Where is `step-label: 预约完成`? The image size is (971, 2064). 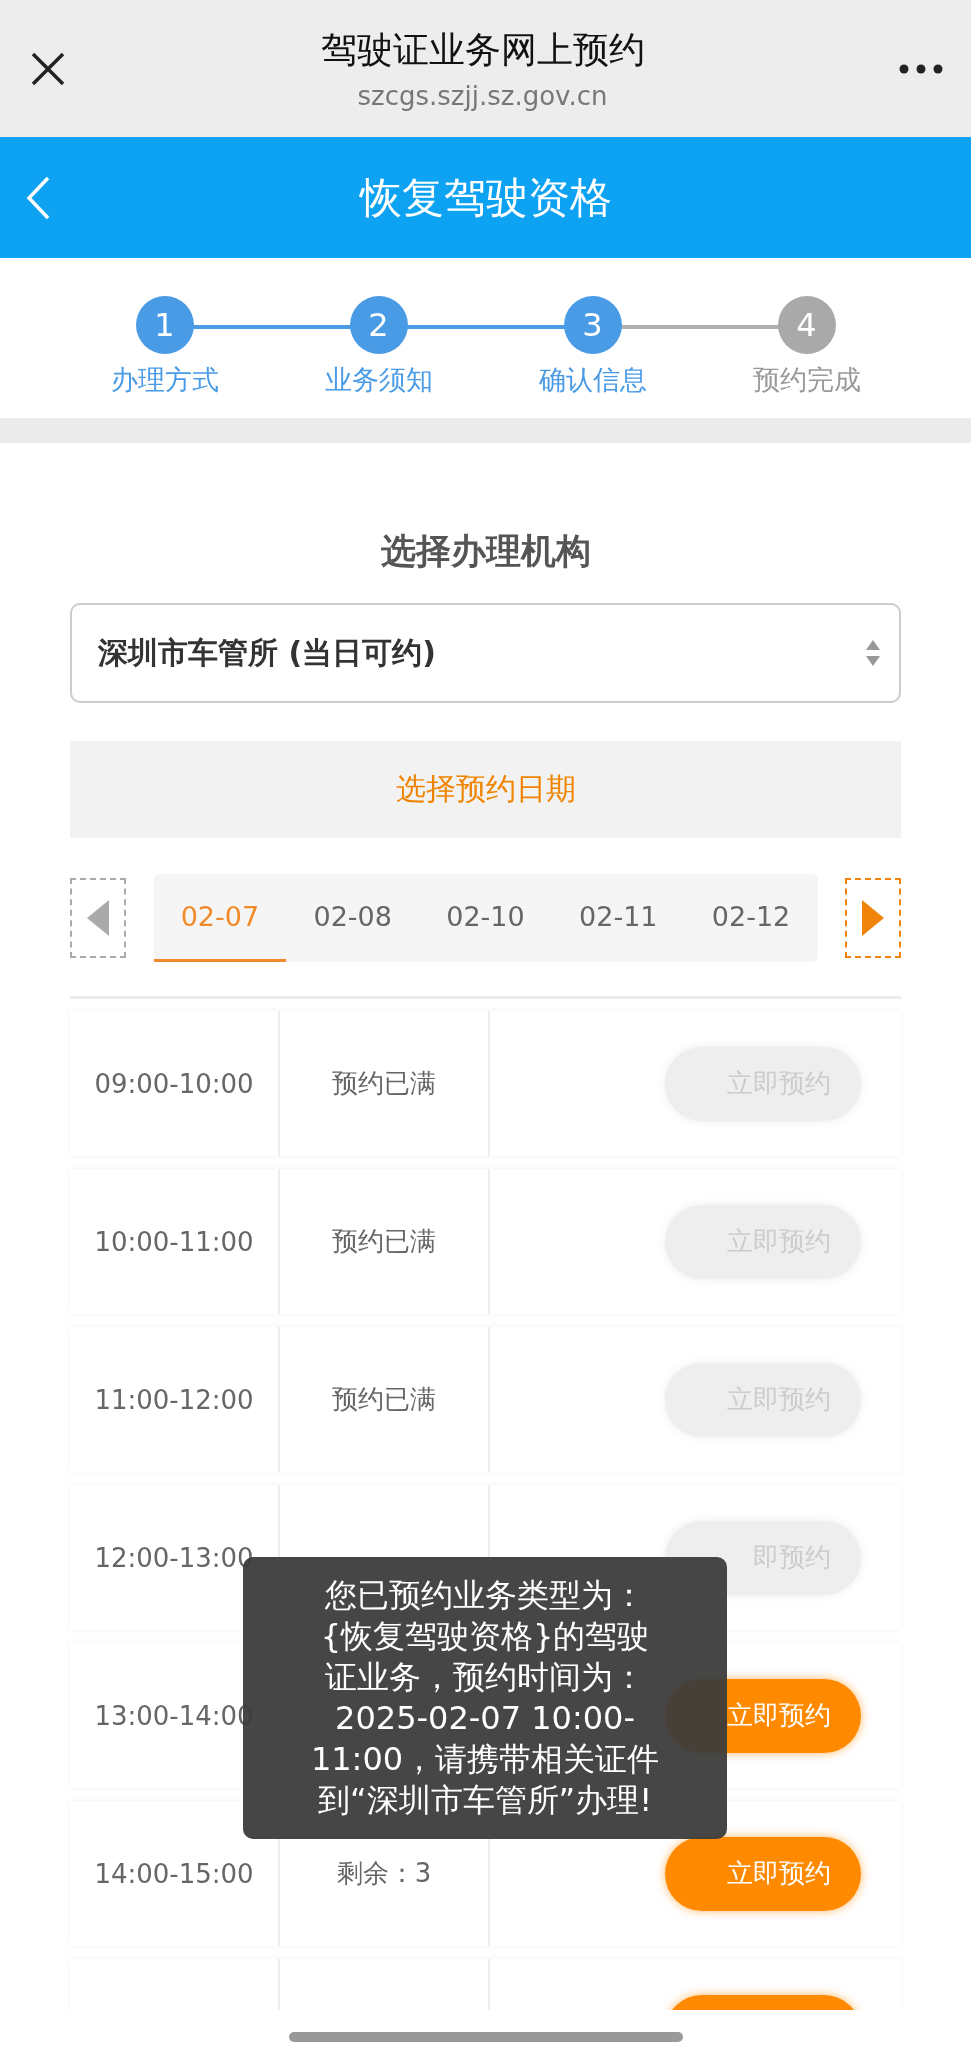 step-label: 预约完成 is located at coordinates (806, 380).